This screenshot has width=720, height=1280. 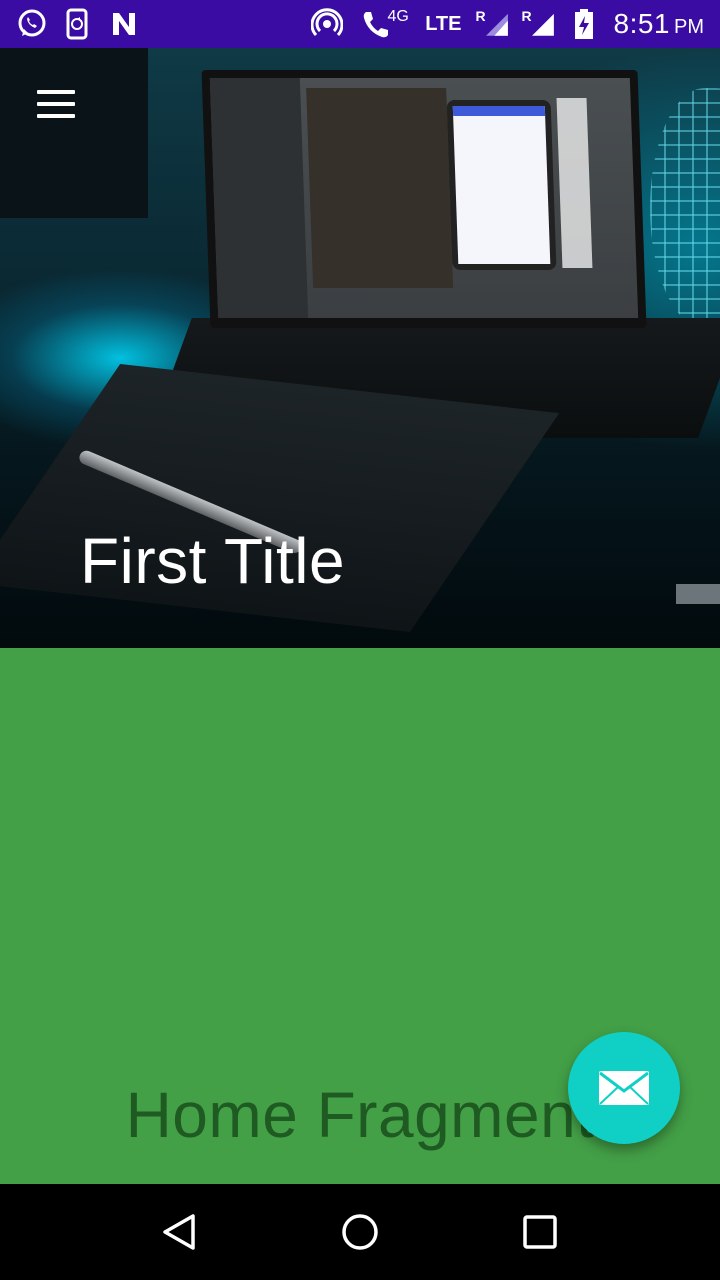 I want to click on network-4g-label: 4G, so click(x=398, y=16).